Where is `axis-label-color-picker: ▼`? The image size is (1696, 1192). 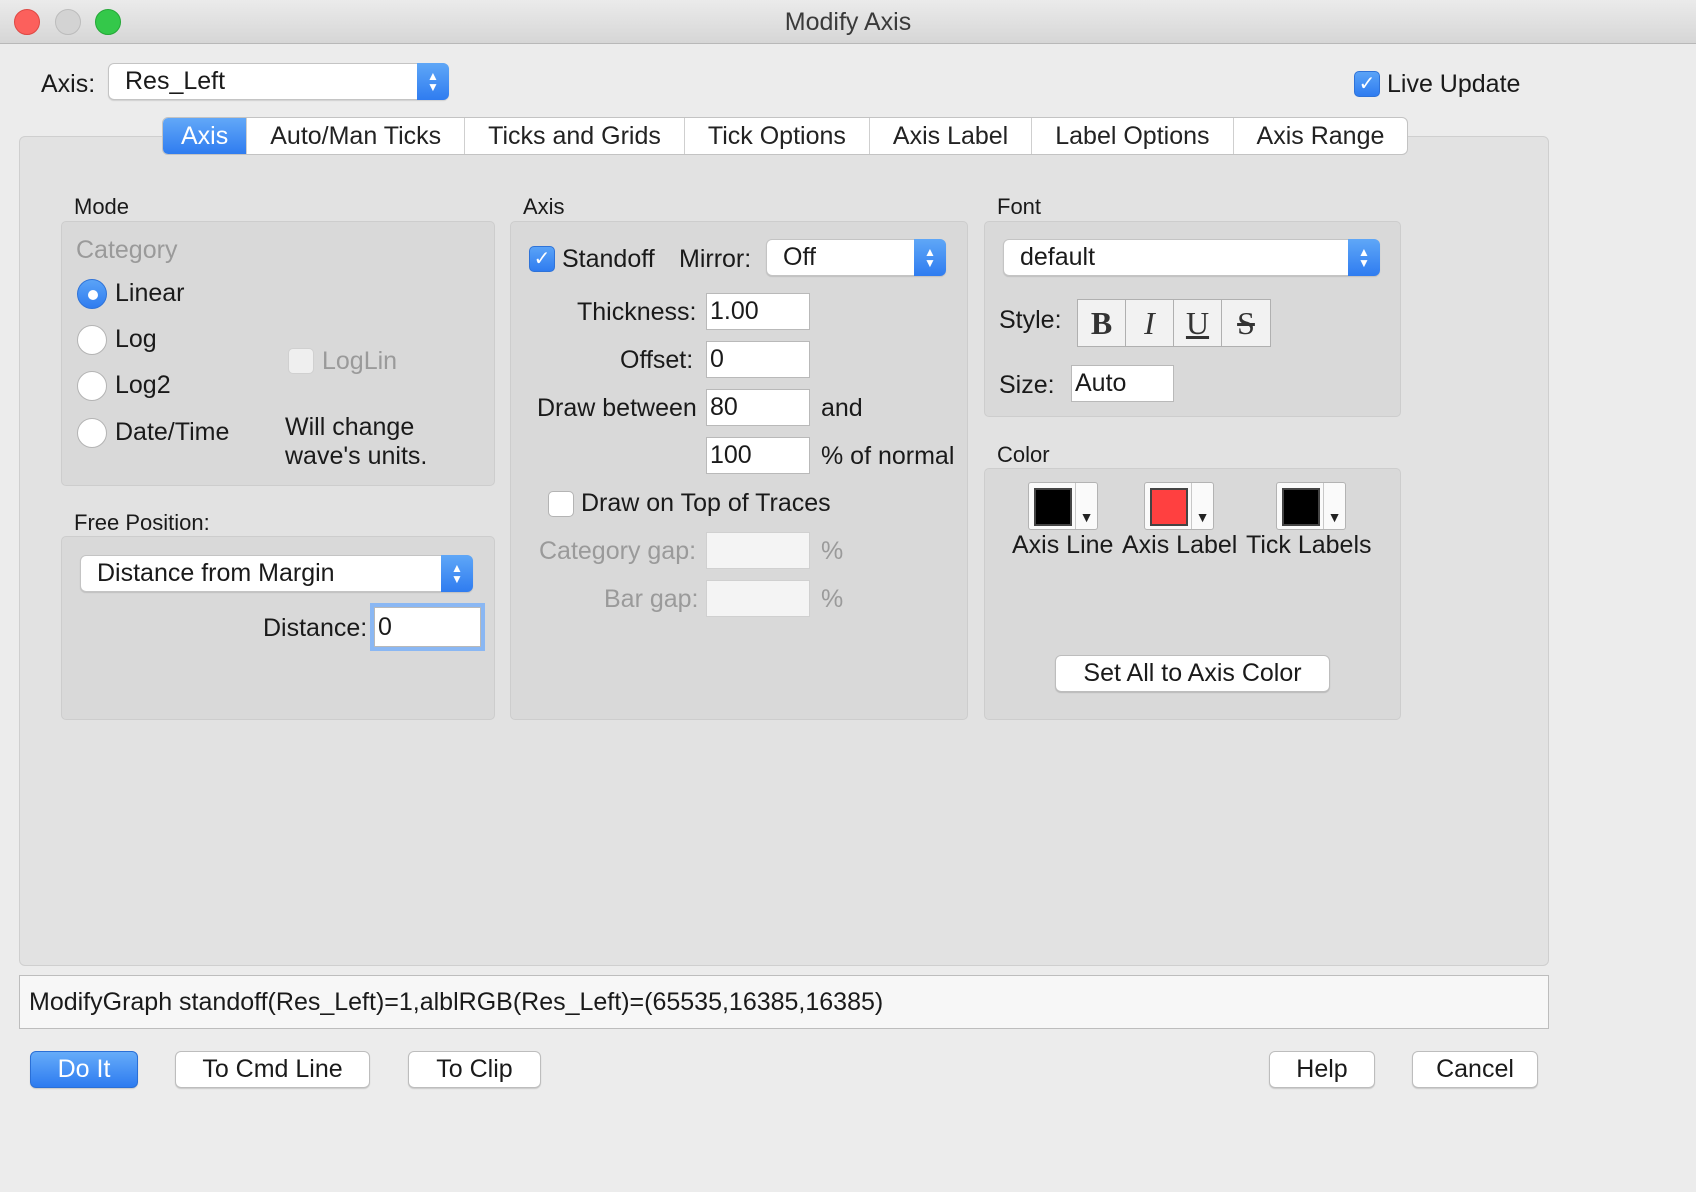
axis-label-color-picker: ▼ is located at coordinates (1179, 506).